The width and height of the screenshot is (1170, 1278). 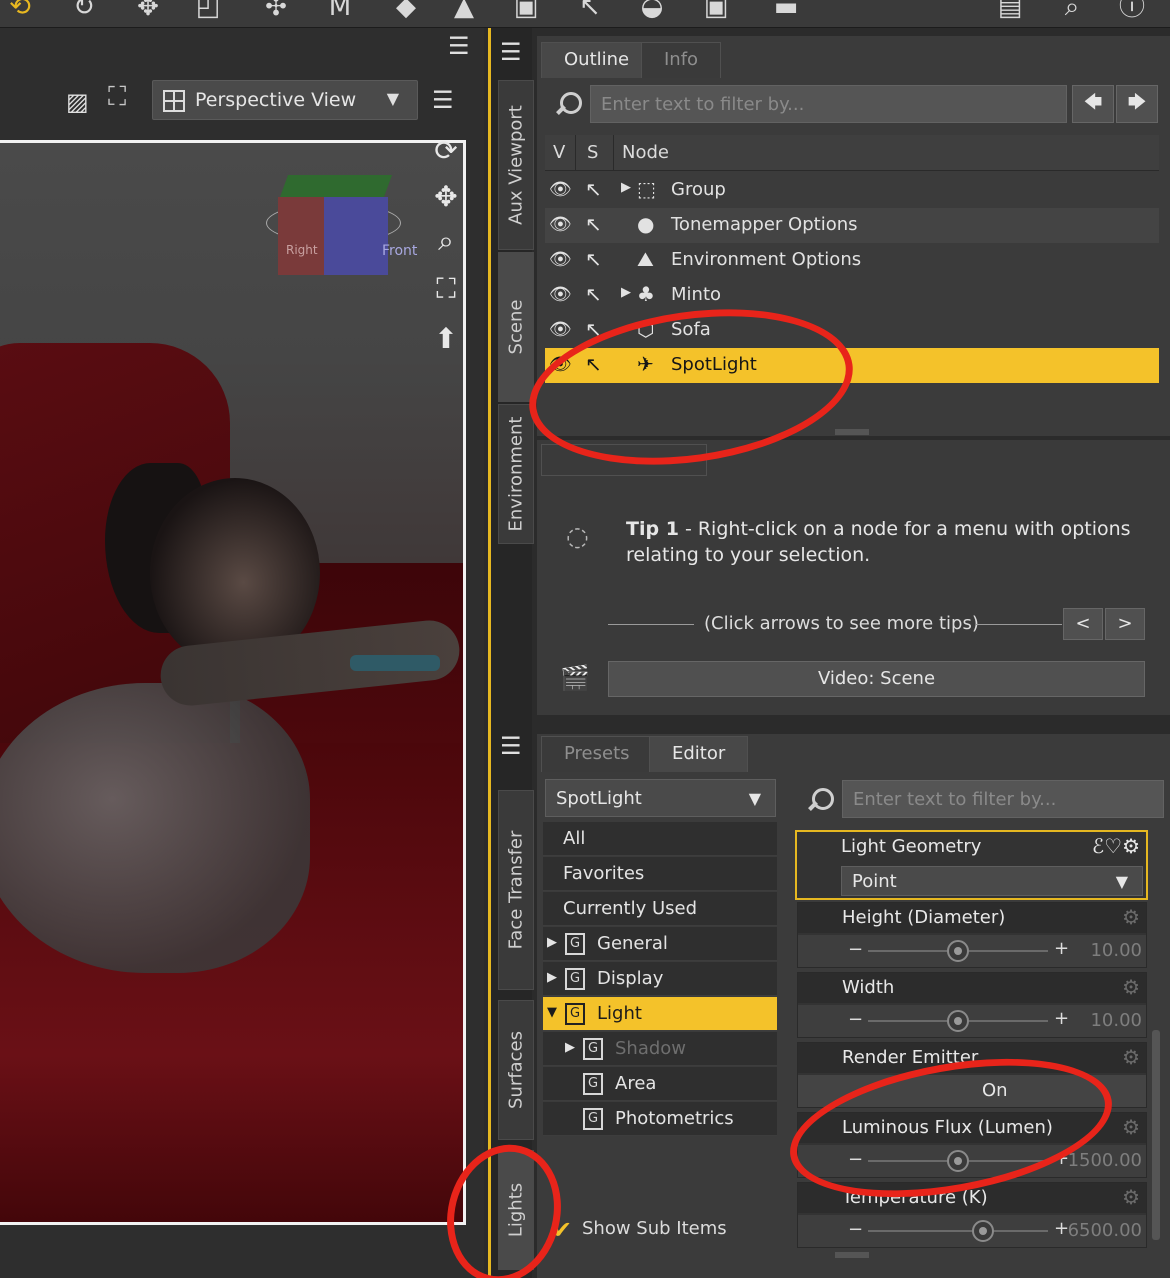 I want to click on tab-lights: Lights, so click(x=516, y=1210).